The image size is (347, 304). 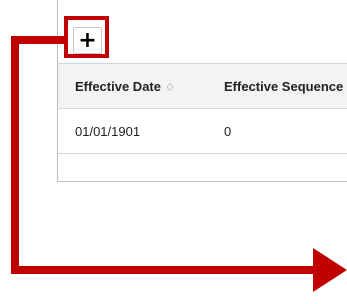 What do you see at coordinates (285, 131) in the screenshot?
I see `effective-sequence-cell: 0` at bounding box center [285, 131].